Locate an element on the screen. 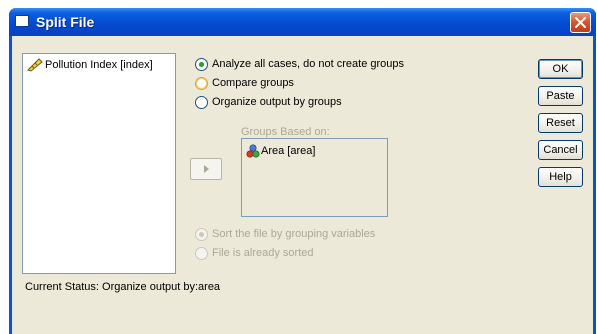 This screenshot has height=334, width=597. group-variable-label: Area [area] is located at coordinates (288, 151).